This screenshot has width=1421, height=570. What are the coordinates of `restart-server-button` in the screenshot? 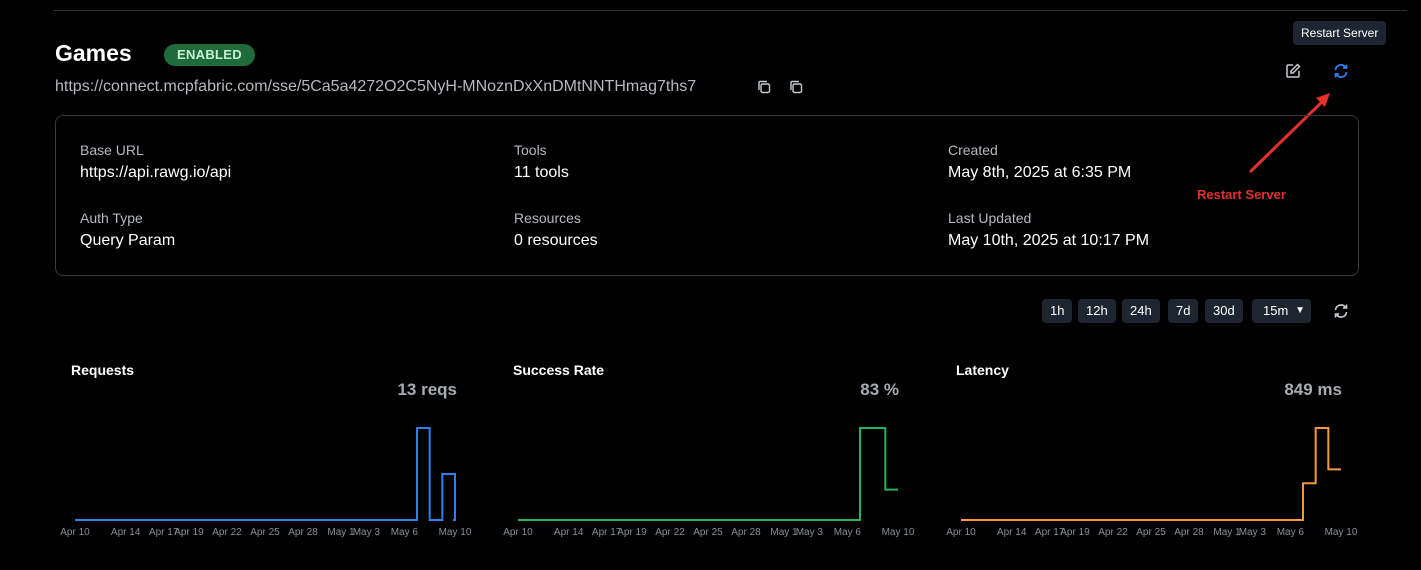 It's located at (1341, 71).